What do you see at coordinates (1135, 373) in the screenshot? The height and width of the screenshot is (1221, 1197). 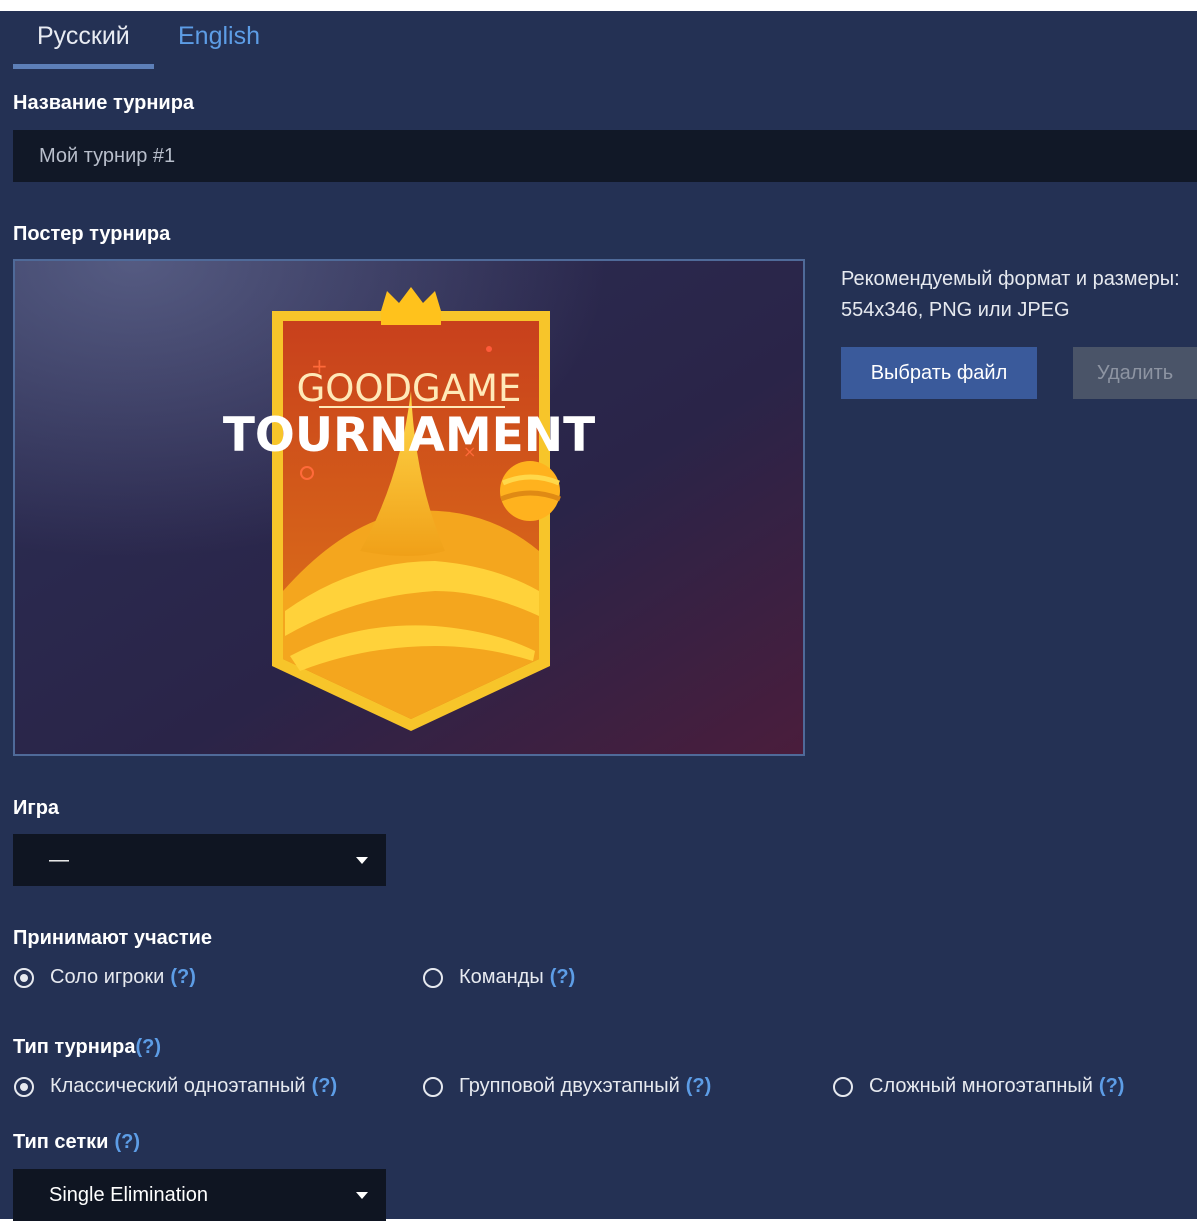 I see `delete-poster-button: Удалить` at bounding box center [1135, 373].